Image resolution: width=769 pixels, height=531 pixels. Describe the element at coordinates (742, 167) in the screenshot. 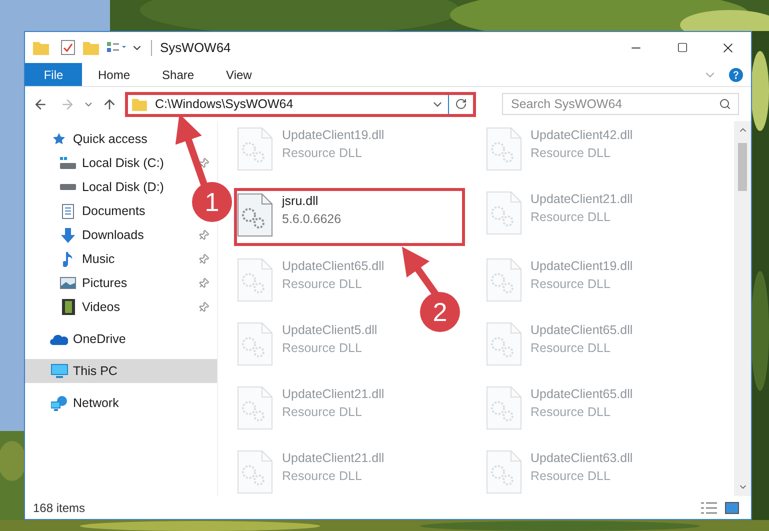

I see `scroll-thumb` at that location.